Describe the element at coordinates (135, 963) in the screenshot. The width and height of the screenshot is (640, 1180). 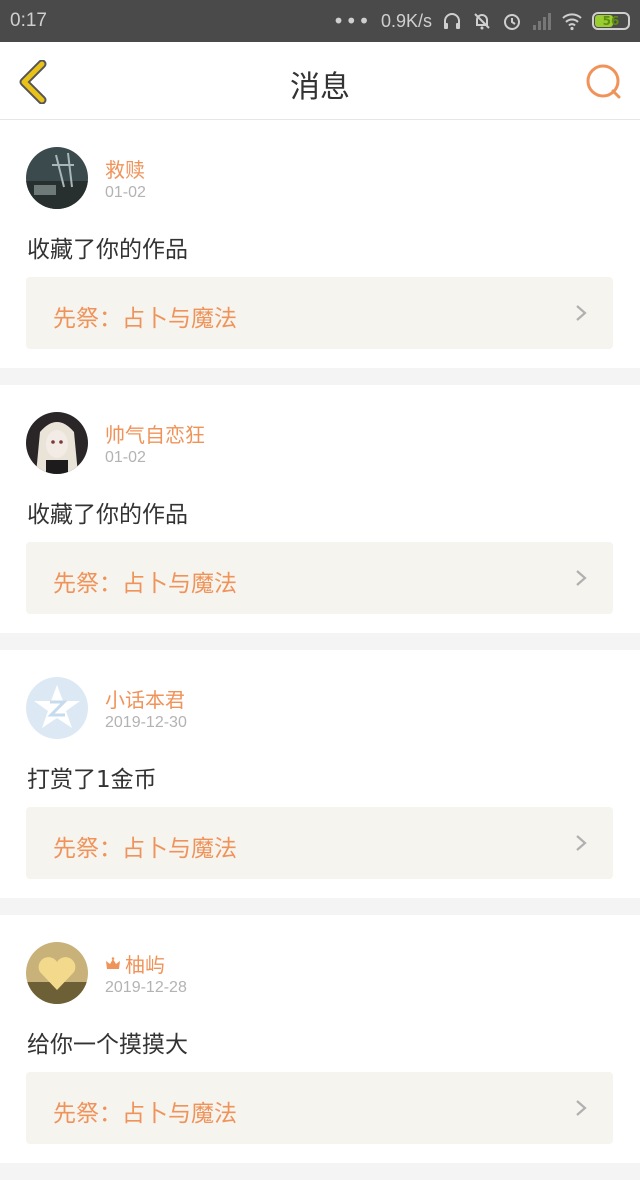
I see `user-name: 柚屿` at that location.